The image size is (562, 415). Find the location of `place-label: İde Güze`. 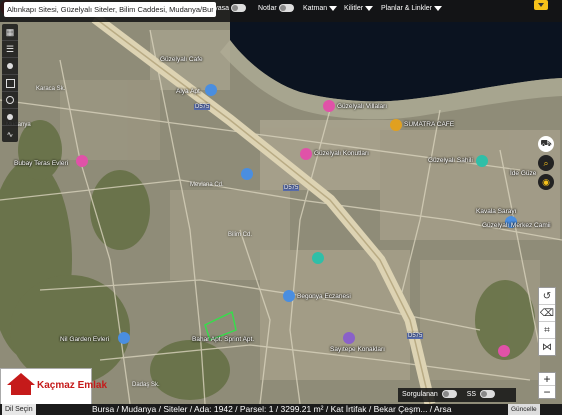

place-label: İde Güze is located at coordinates (523, 173).